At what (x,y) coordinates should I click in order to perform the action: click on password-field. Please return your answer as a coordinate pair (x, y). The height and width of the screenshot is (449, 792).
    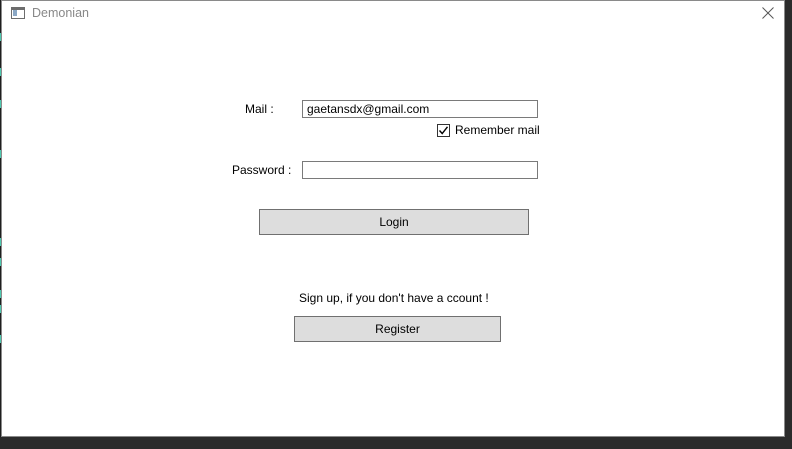
    Looking at the image, I should click on (420, 170).